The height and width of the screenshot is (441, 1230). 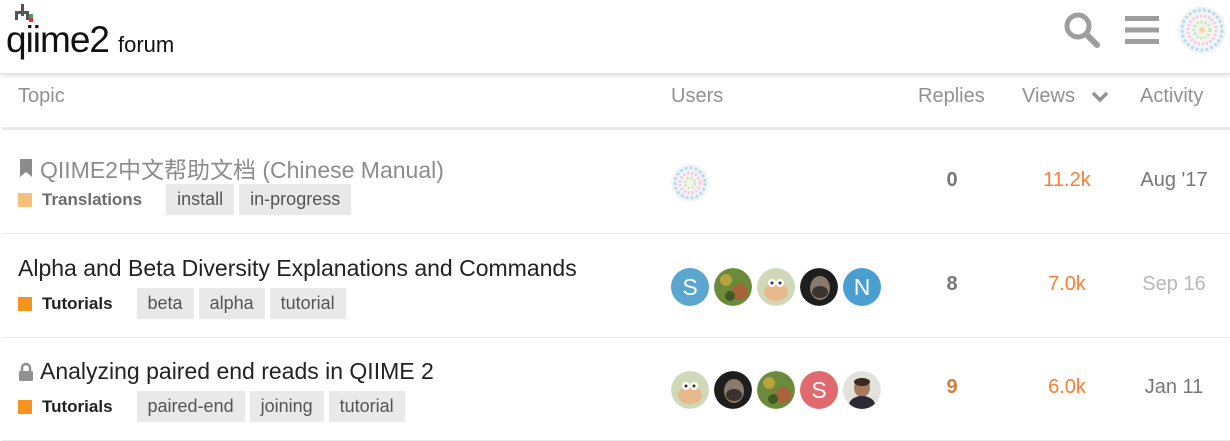 I want to click on topic-title-line: Analyzing paired end reads in QIIME 2, so click(x=226, y=371).